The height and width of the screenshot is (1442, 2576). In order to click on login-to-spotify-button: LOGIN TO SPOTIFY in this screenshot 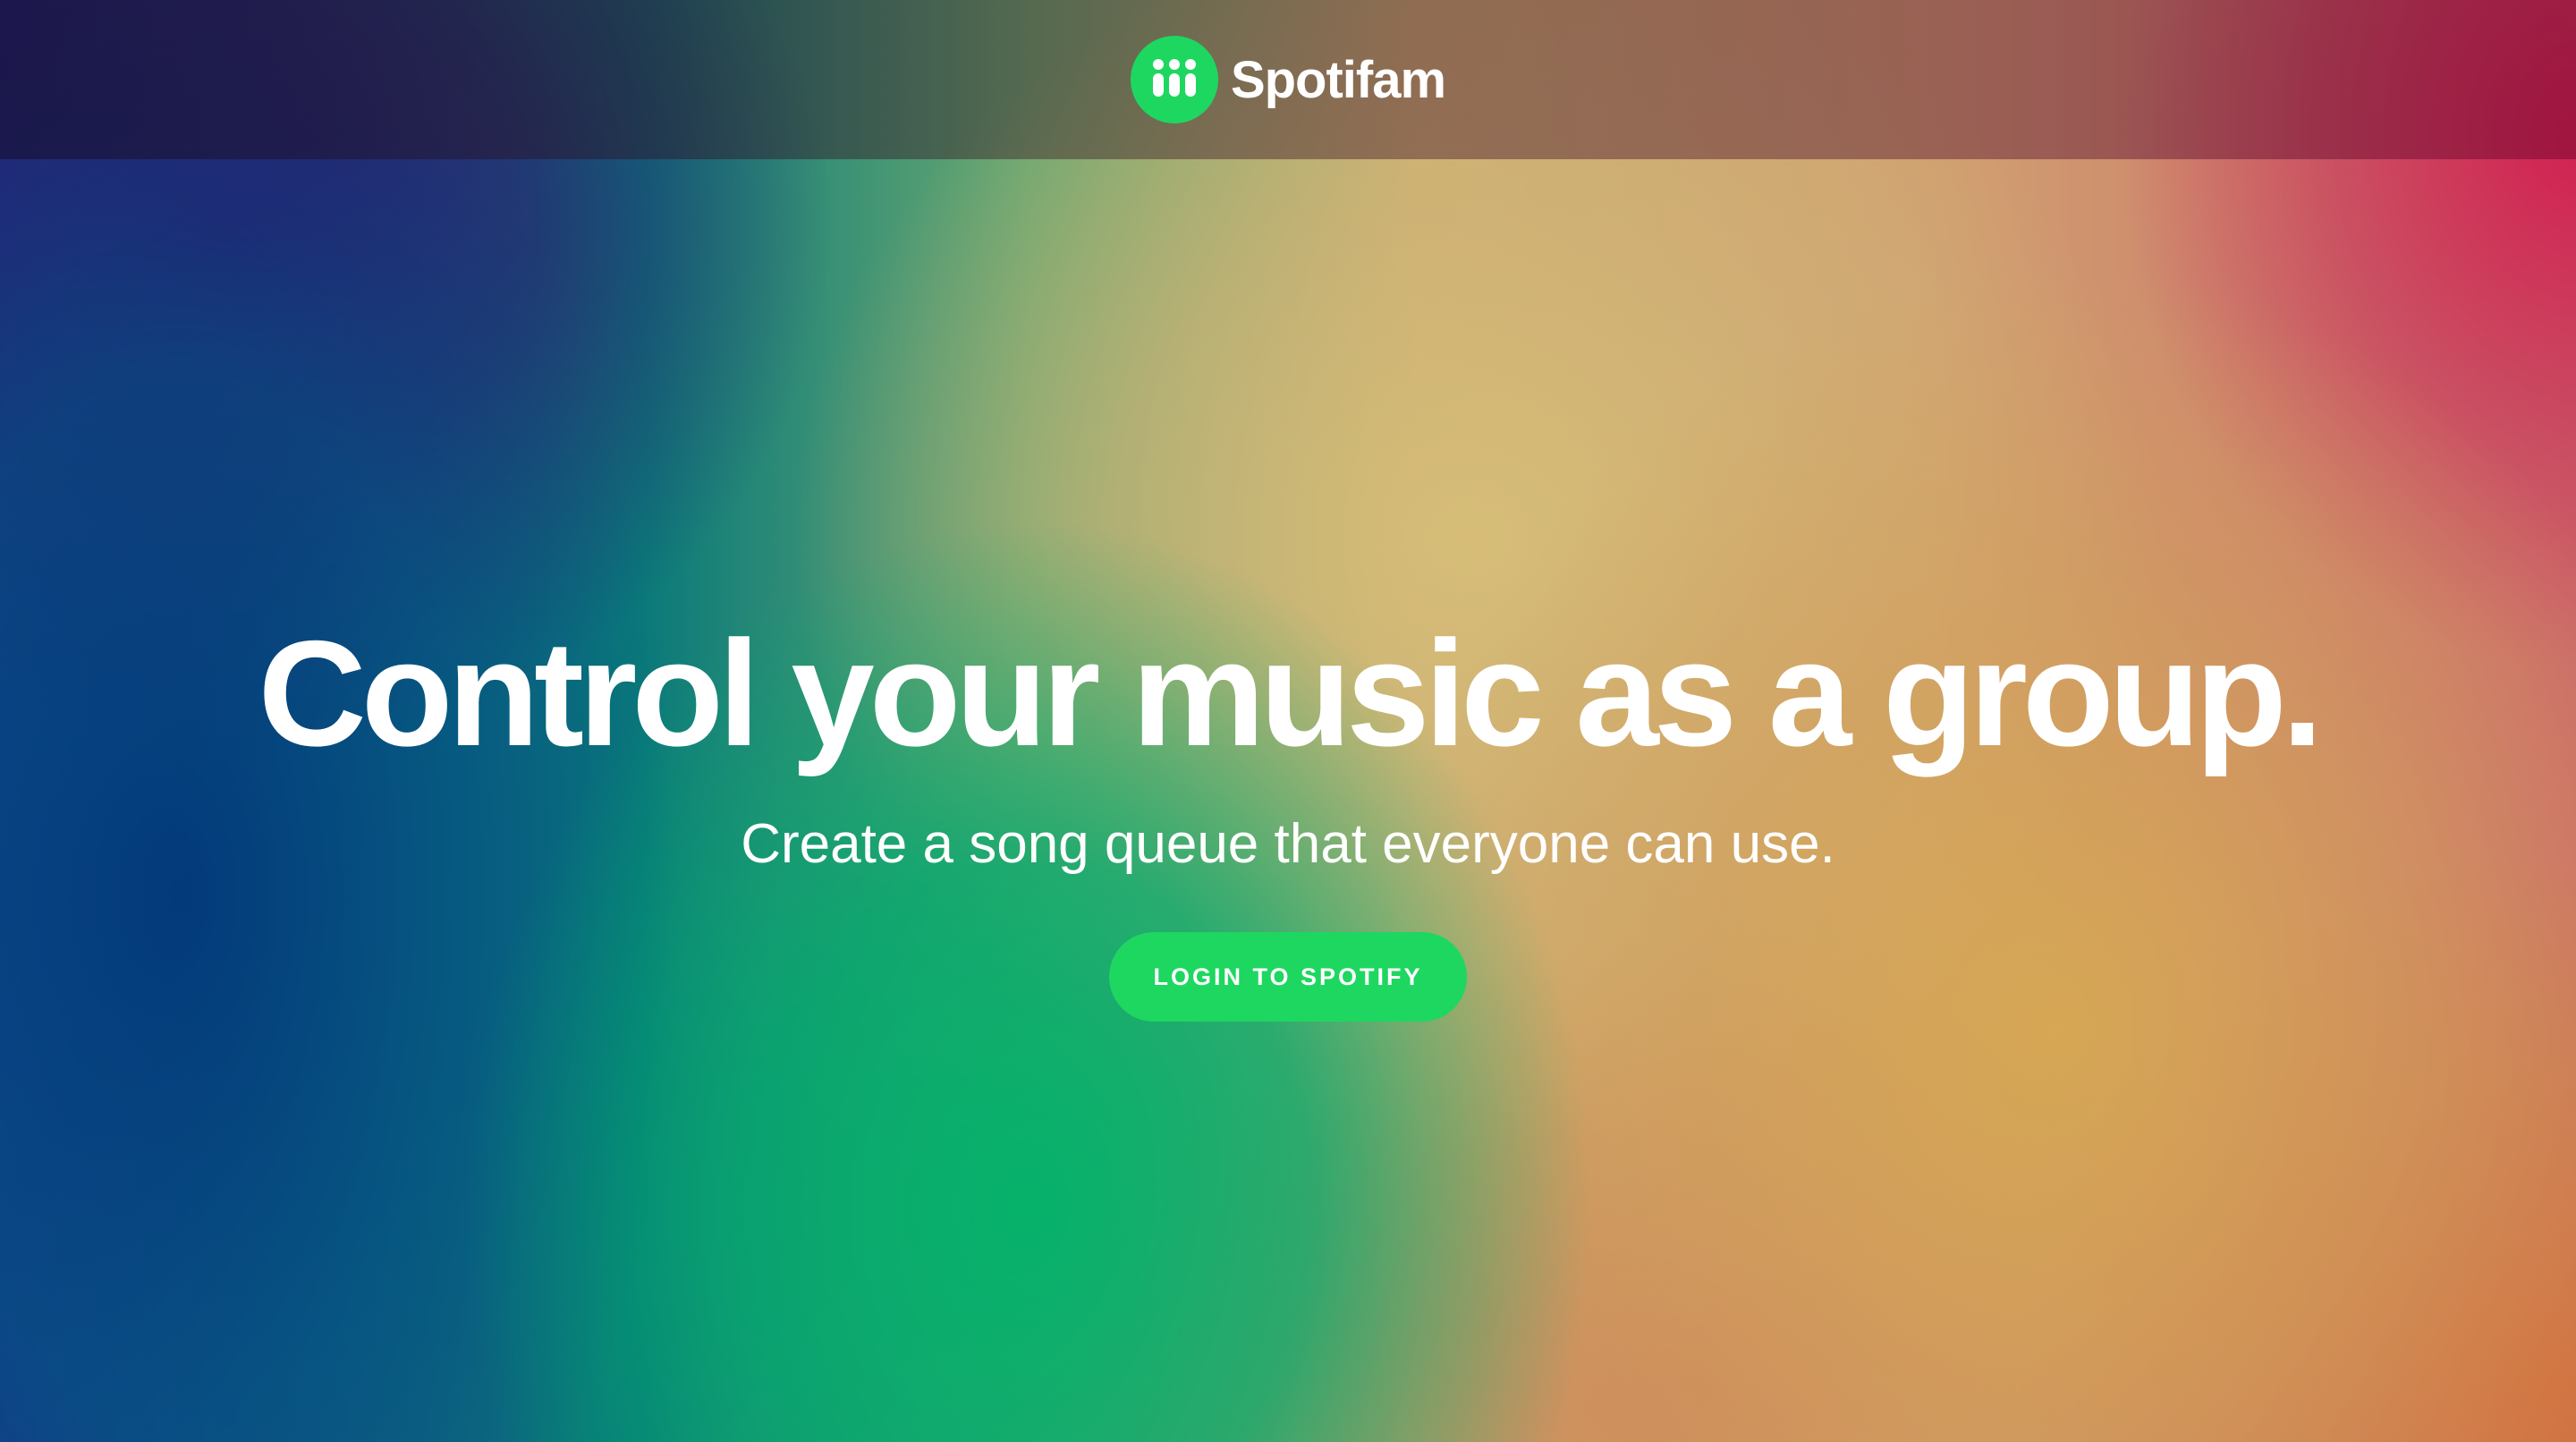, I will do `click(1288, 977)`.